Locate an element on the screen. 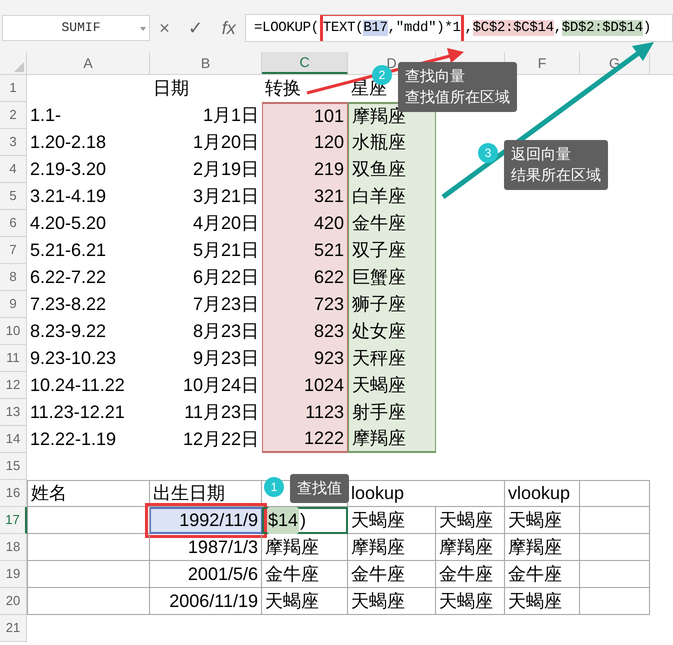 Image resolution: width=673 pixels, height=645 pixels. column-header: C is located at coordinates (305, 63).